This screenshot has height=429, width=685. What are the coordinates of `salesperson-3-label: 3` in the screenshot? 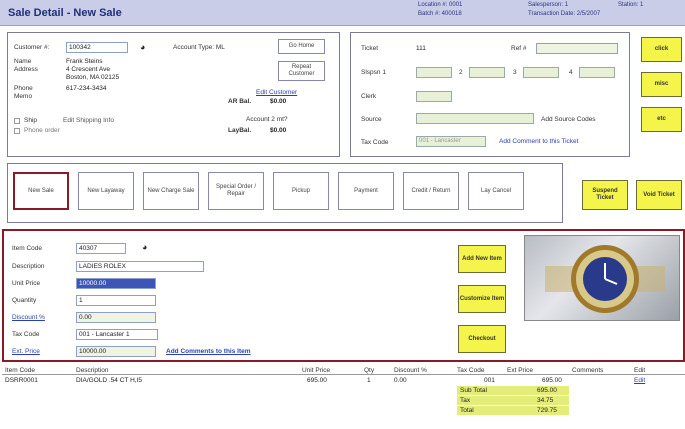 It's located at (515, 72).